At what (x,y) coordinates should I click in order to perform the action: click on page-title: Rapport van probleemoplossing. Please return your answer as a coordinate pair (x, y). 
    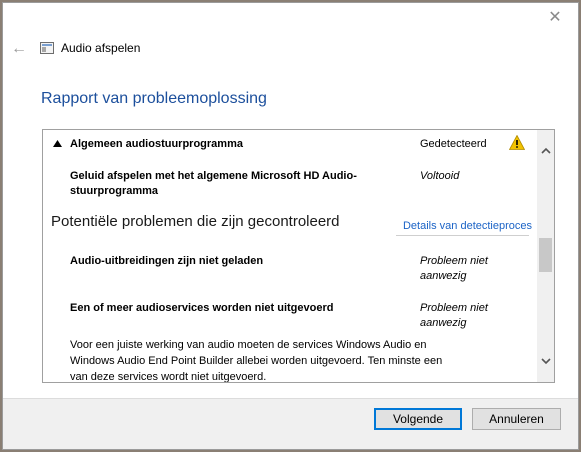
    Looking at the image, I should click on (154, 98).